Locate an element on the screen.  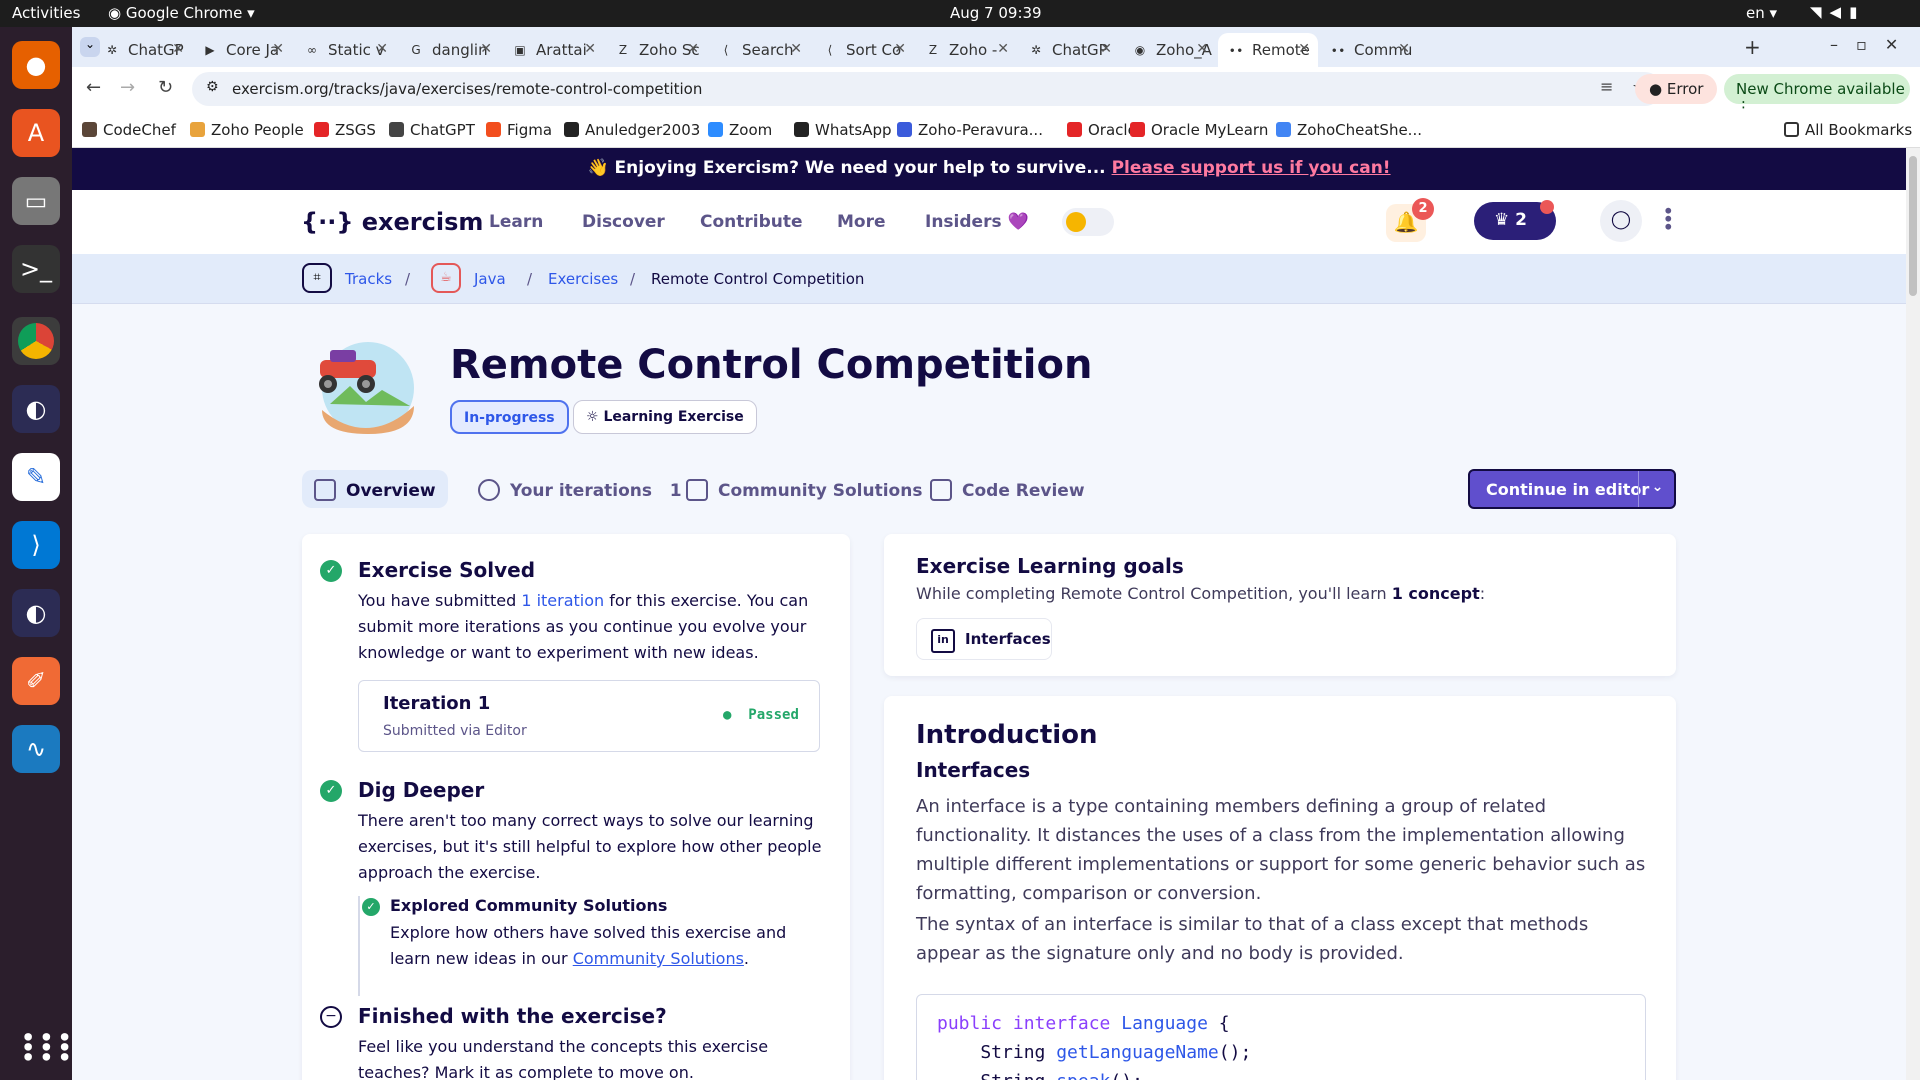
language-indicator: en ▾ is located at coordinates (1761, 13).